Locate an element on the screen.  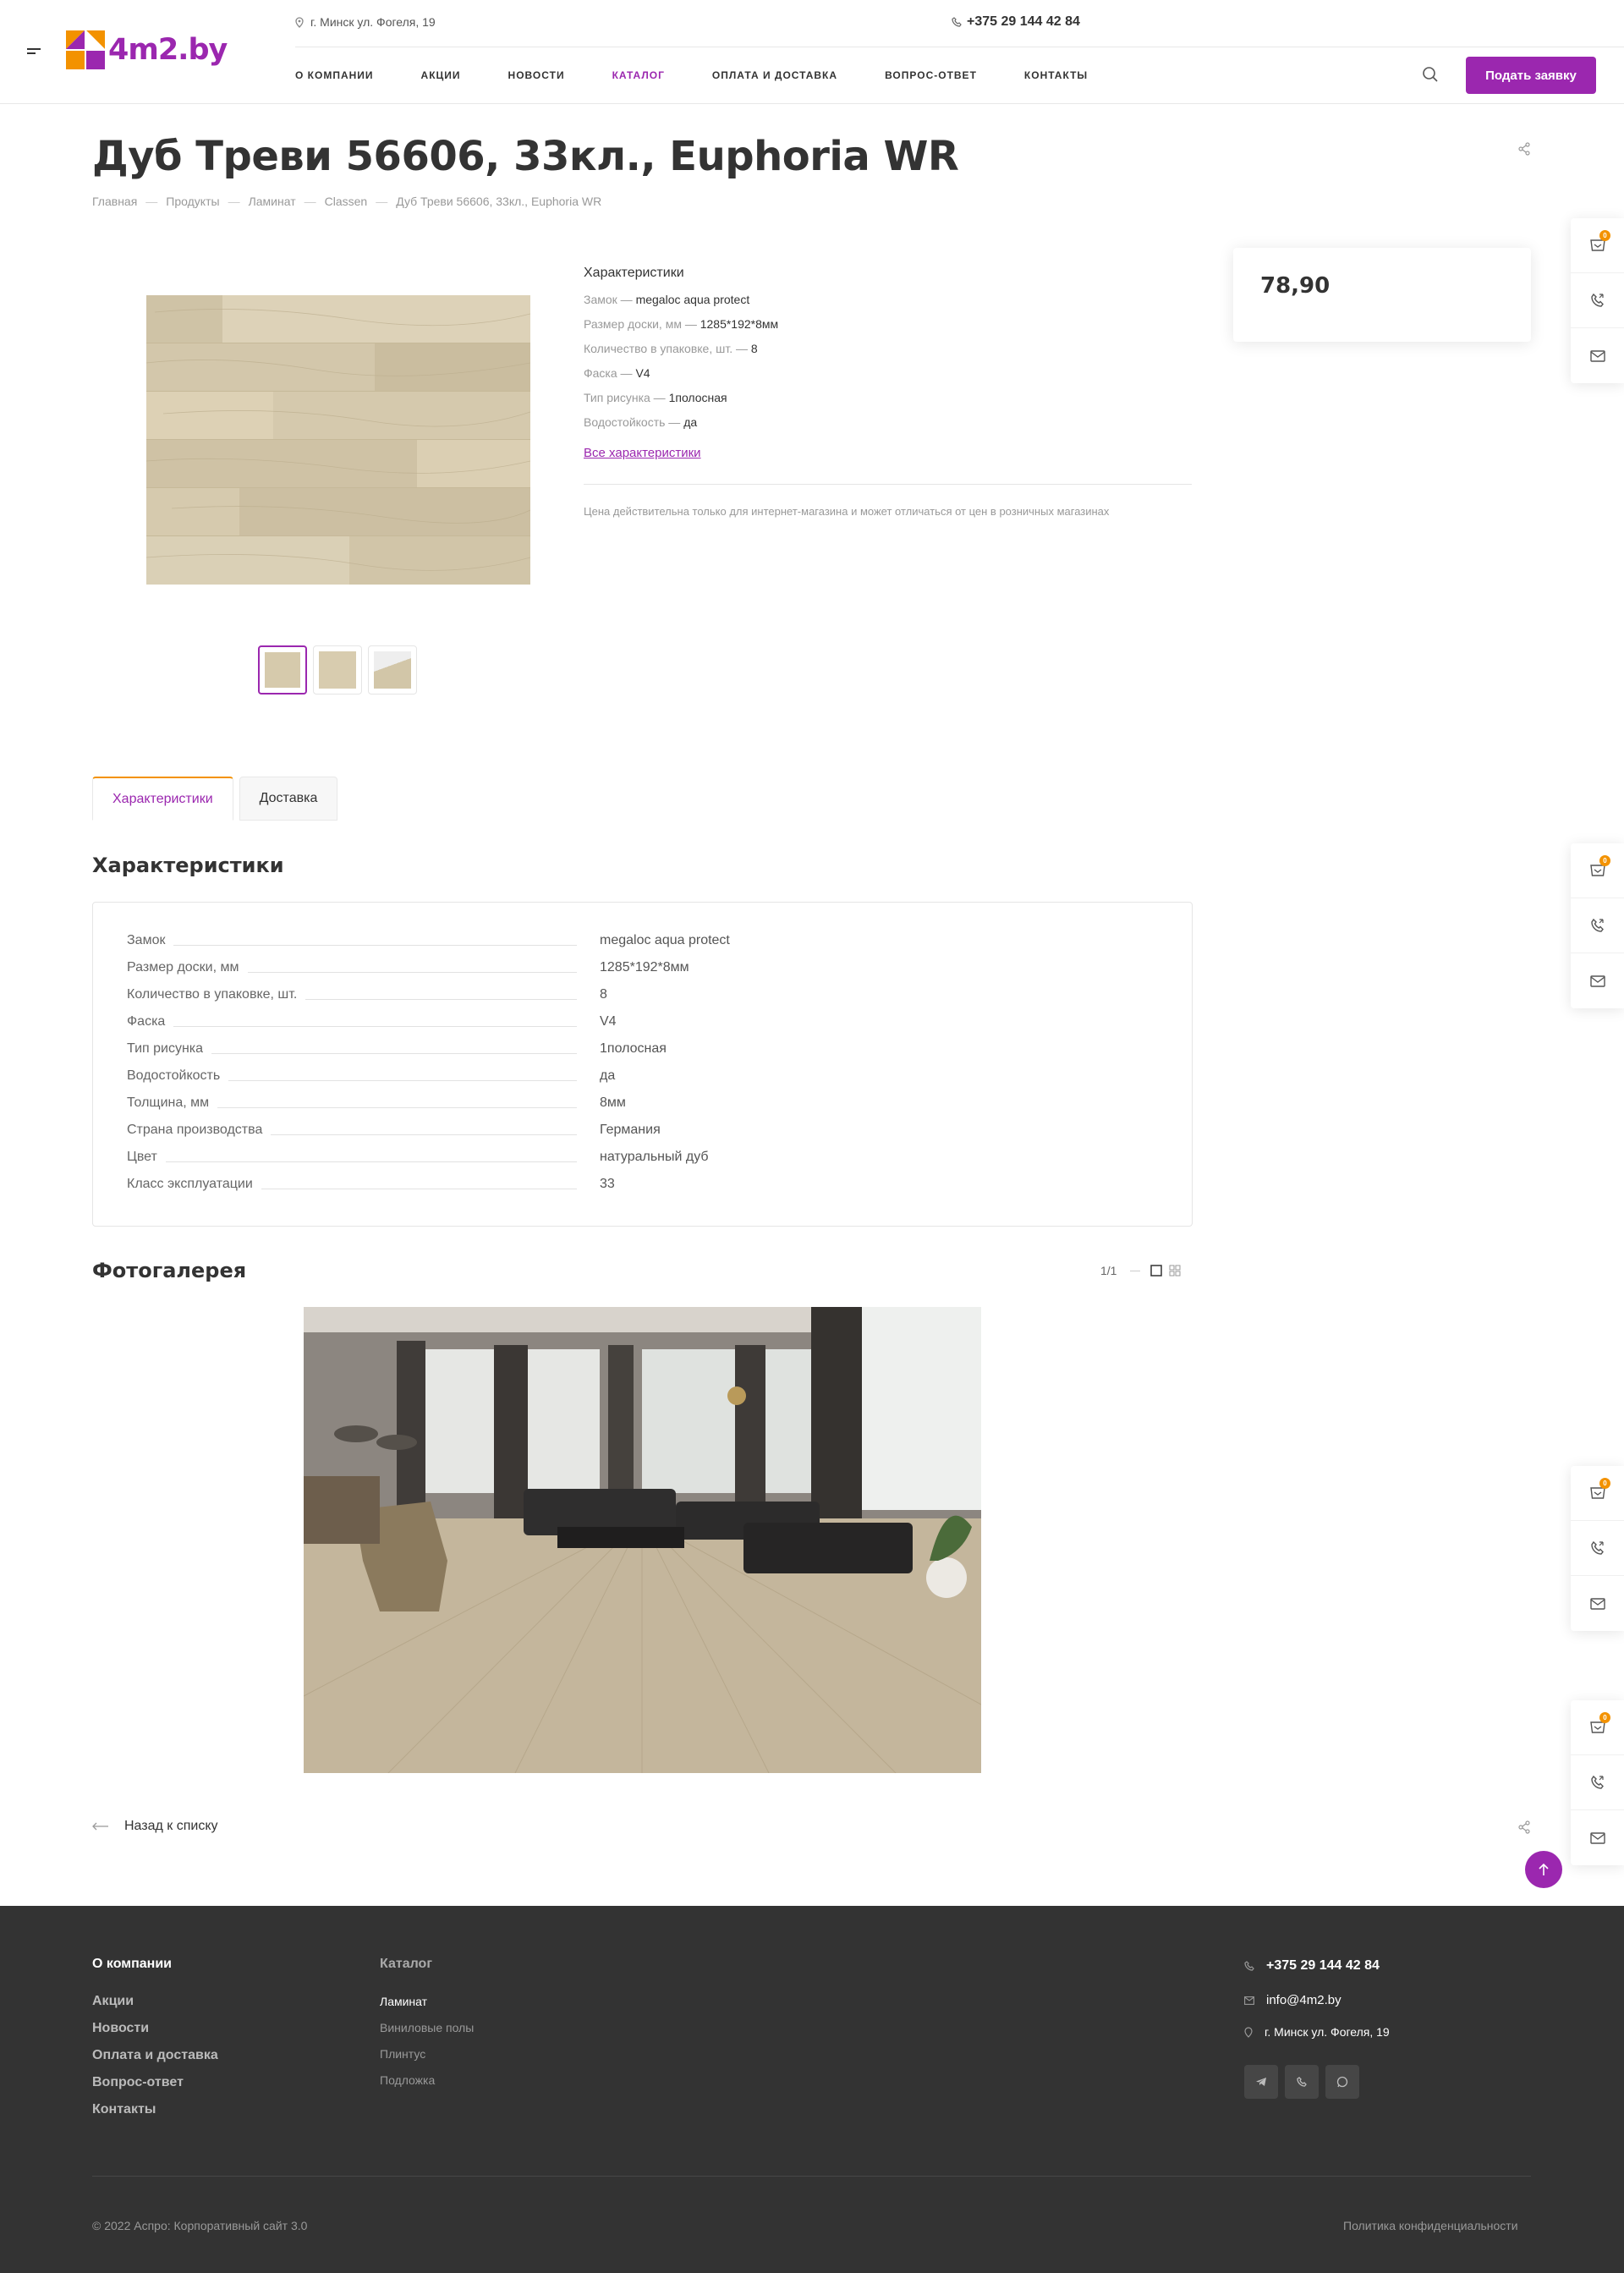
spec-row: Толщина, мм 8мм is located at coordinates (377, 1103).